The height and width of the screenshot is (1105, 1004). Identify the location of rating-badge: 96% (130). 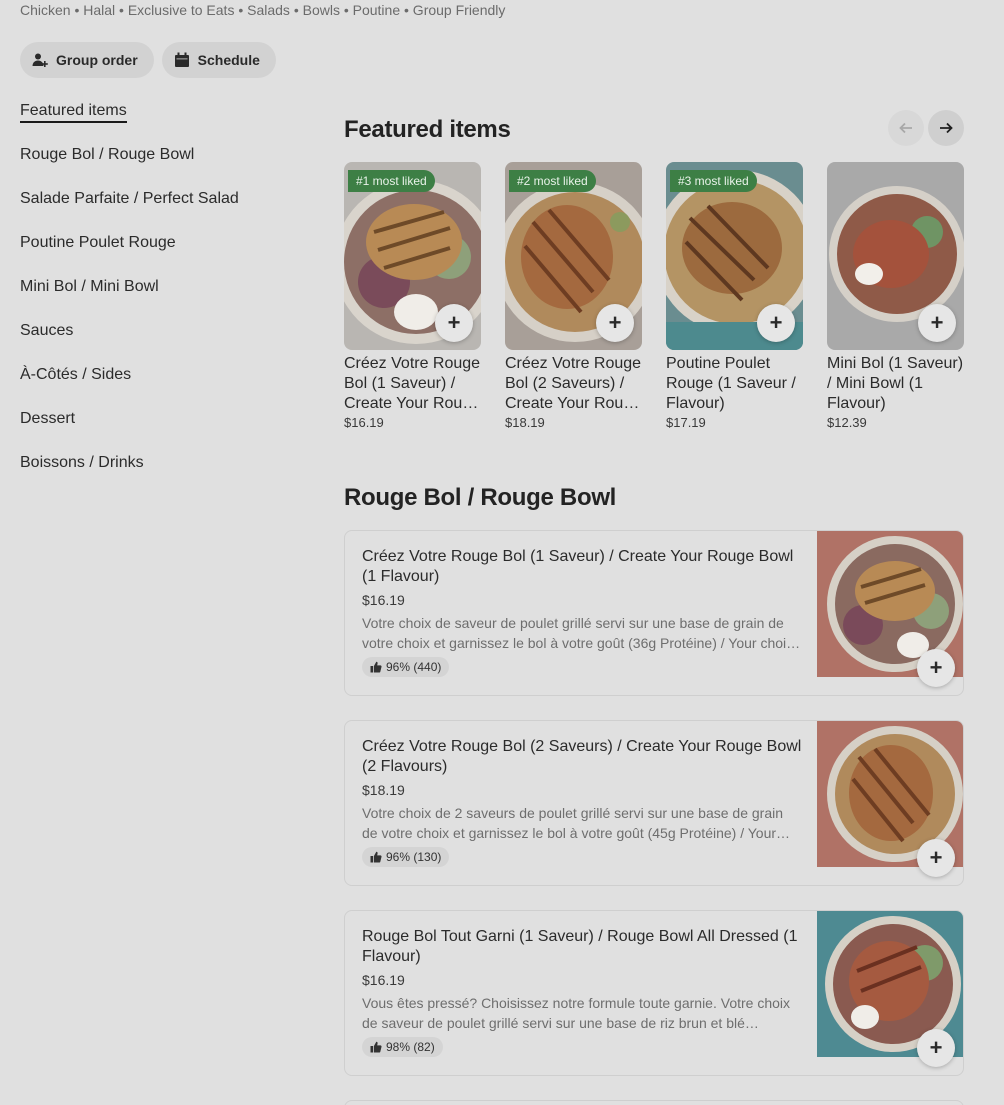
(406, 857).